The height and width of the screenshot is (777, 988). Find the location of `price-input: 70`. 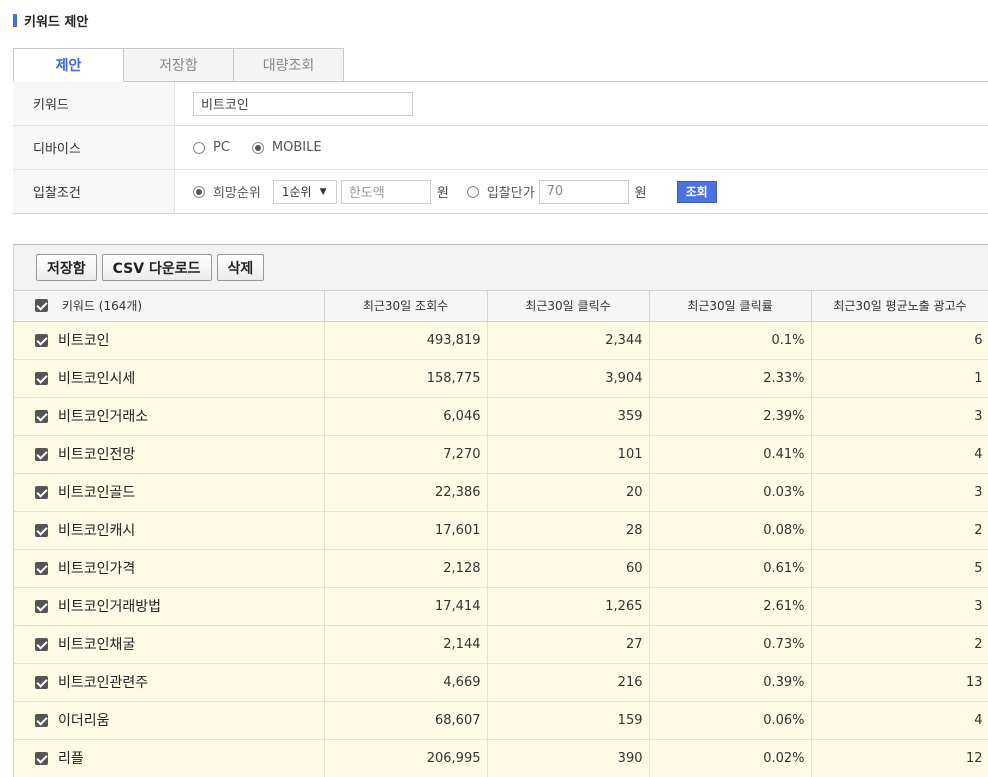

price-input: 70 is located at coordinates (583, 191).